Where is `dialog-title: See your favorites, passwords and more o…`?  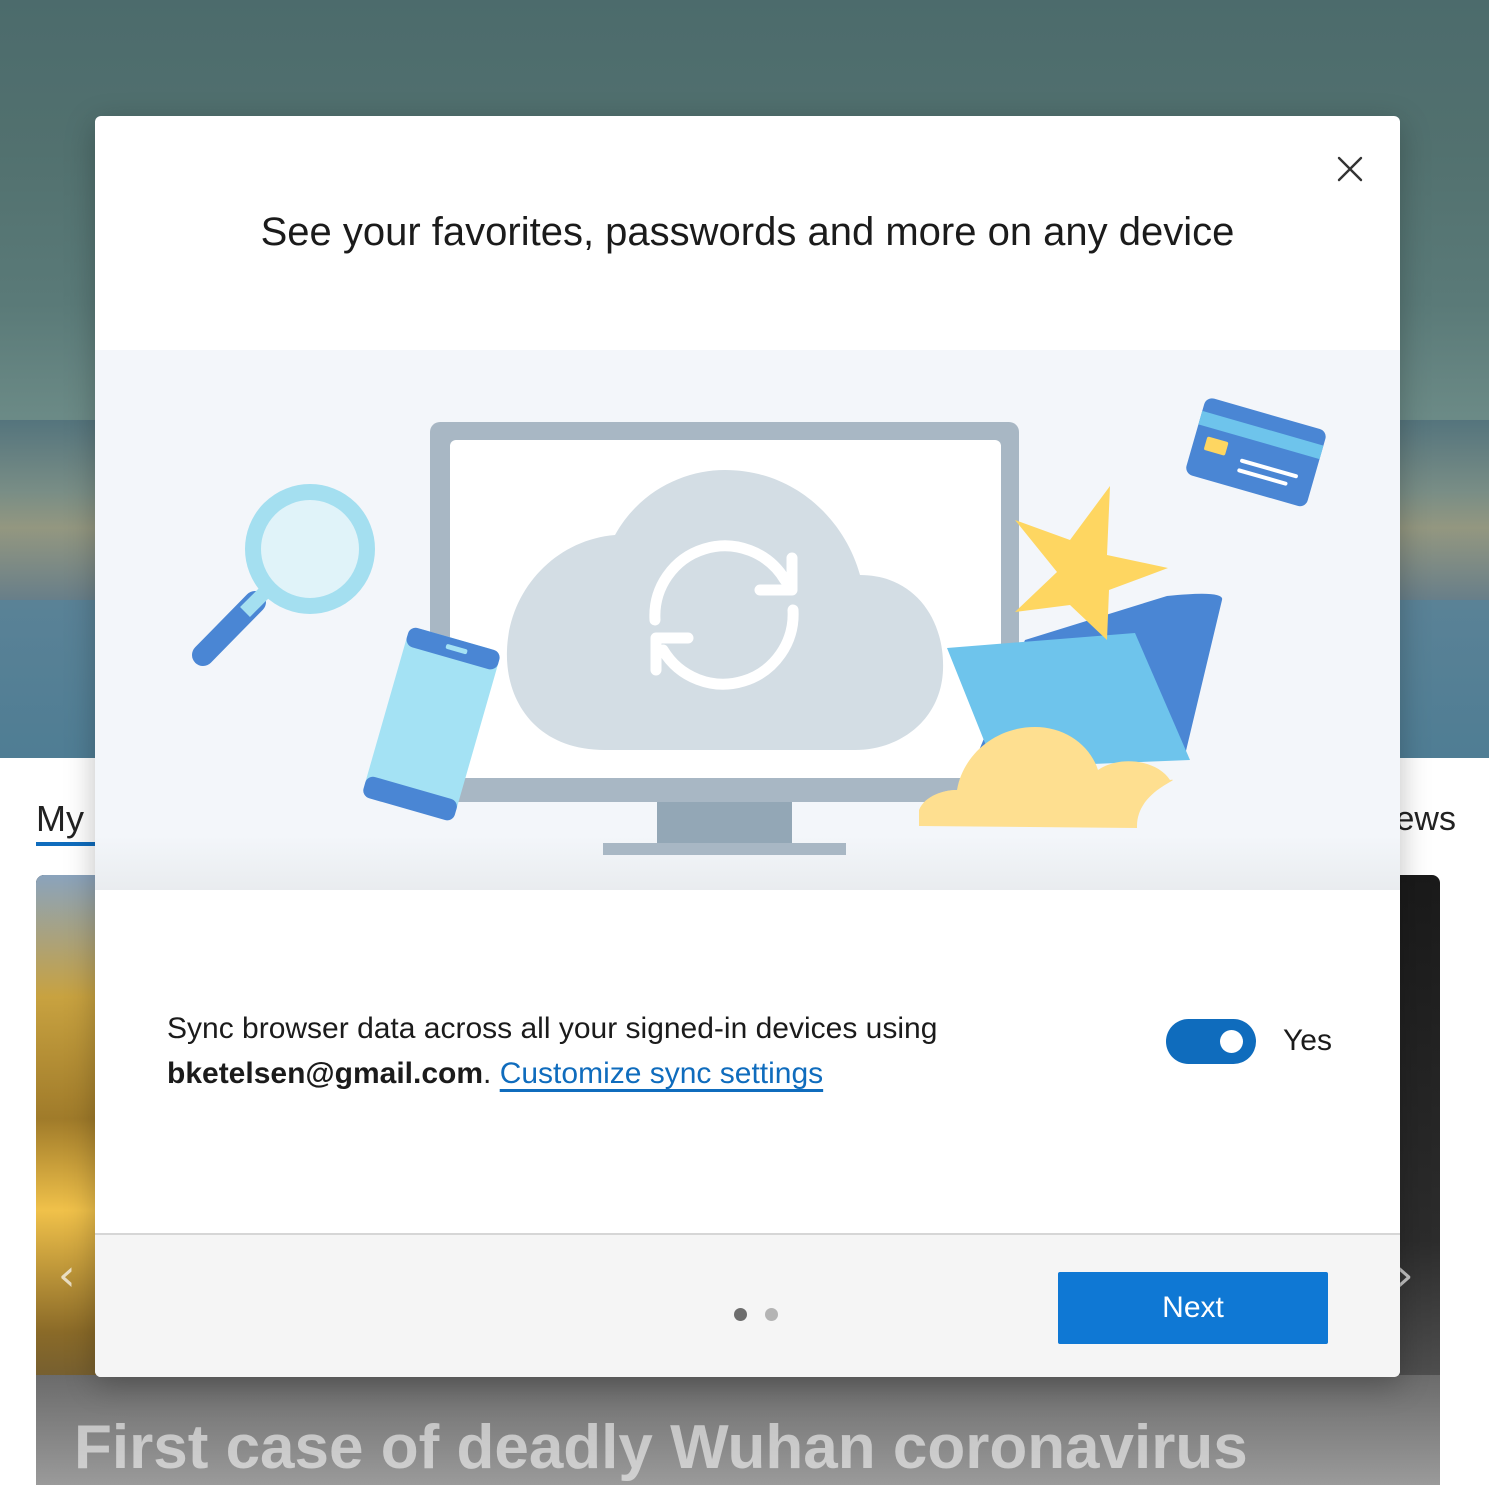 dialog-title: See your favorites, passwords and more o… is located at coordinates (747, 232).